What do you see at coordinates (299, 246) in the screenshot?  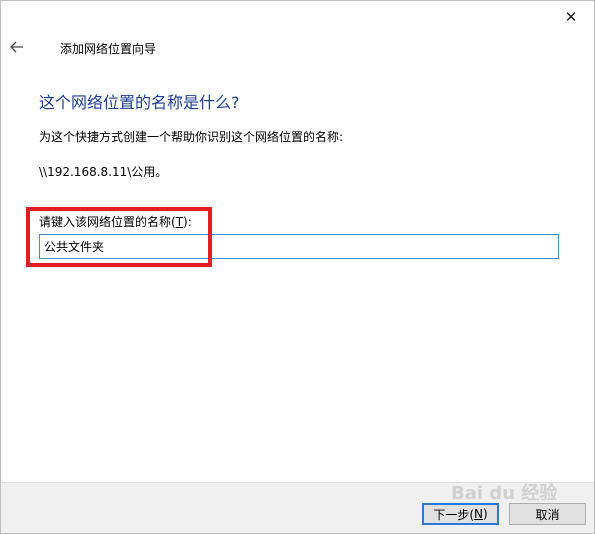 I see `location-name-input` at bounding box center [299, 246].